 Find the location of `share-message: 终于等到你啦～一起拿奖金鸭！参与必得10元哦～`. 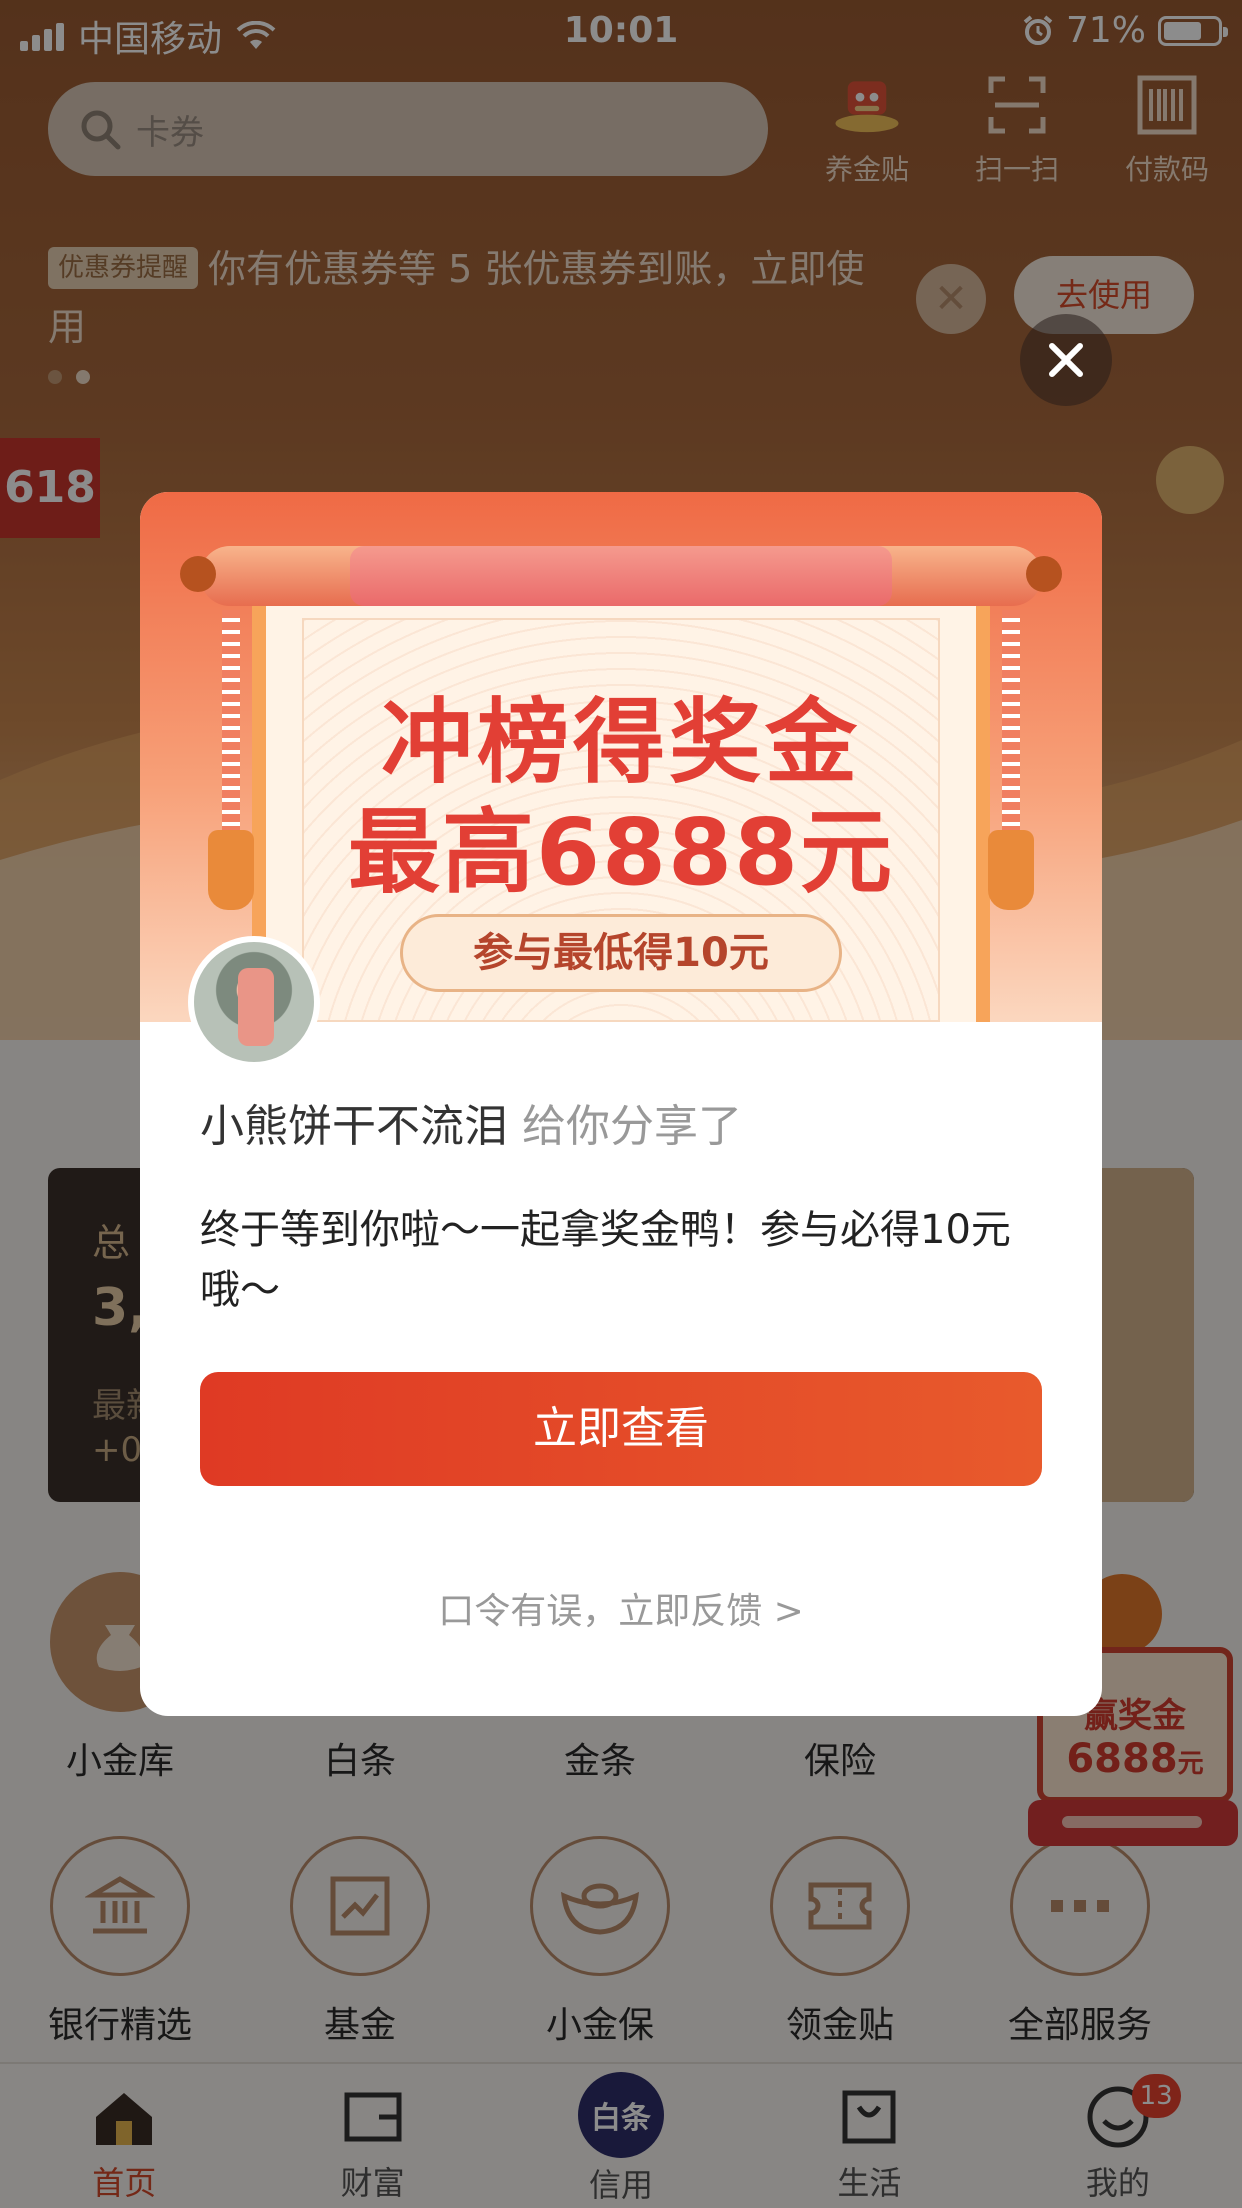

share-message: 终于等到你啦～一起拿奖金鸭！参与必得10元哦～ is located at coordinates (605, 1260).